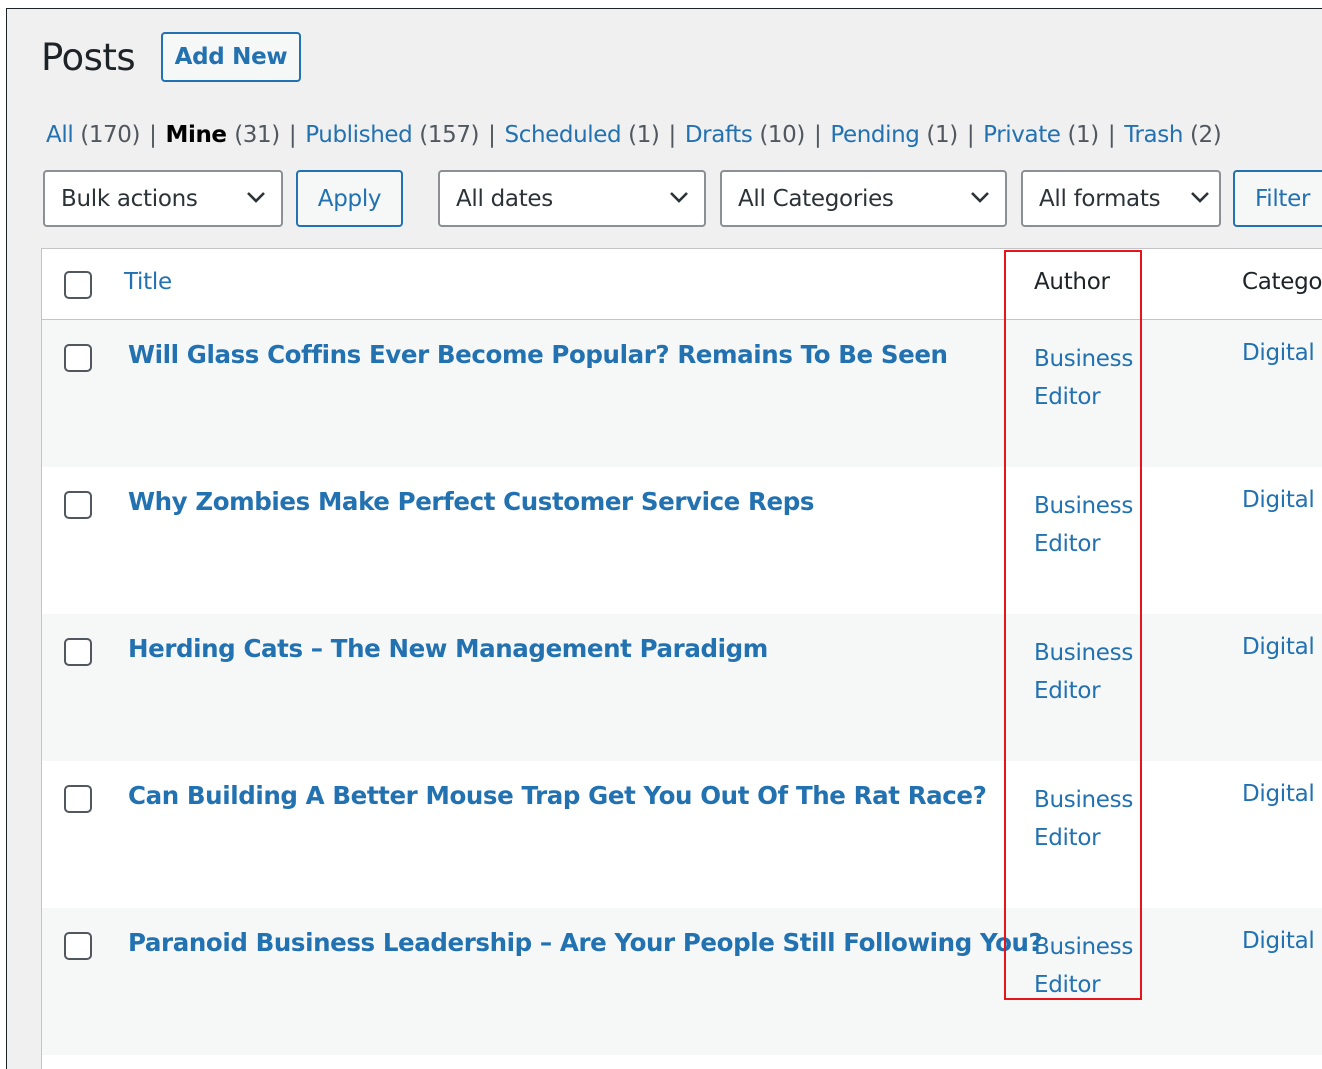 The height and width of the screenshot is (1069, 1322). I want to click on view-published-link: Published (157), so click(392, 135).